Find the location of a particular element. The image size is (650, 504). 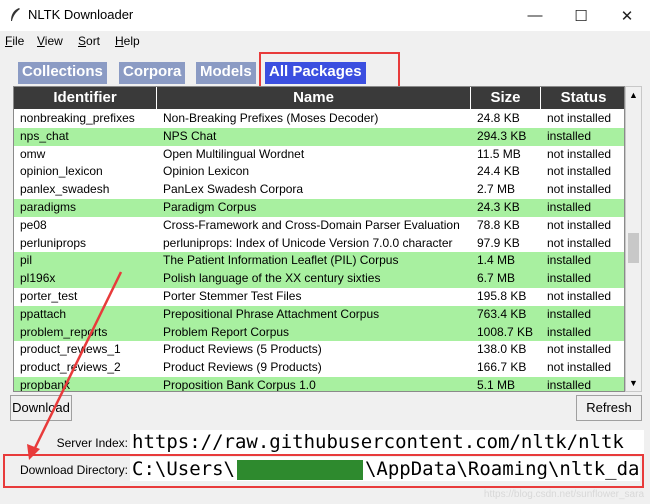

cell-name: Opinion Lexicon is located at coordinates (206, 171).